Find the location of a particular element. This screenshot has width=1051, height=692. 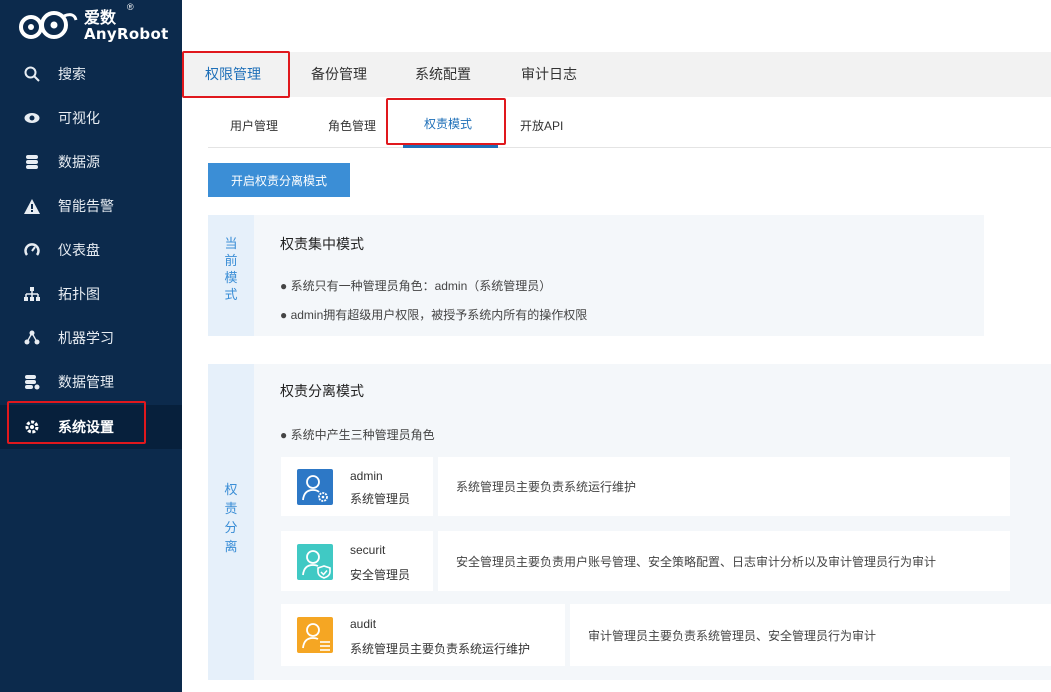

subtab-user-management: 用户管理 is located at coordinates (254, 130).